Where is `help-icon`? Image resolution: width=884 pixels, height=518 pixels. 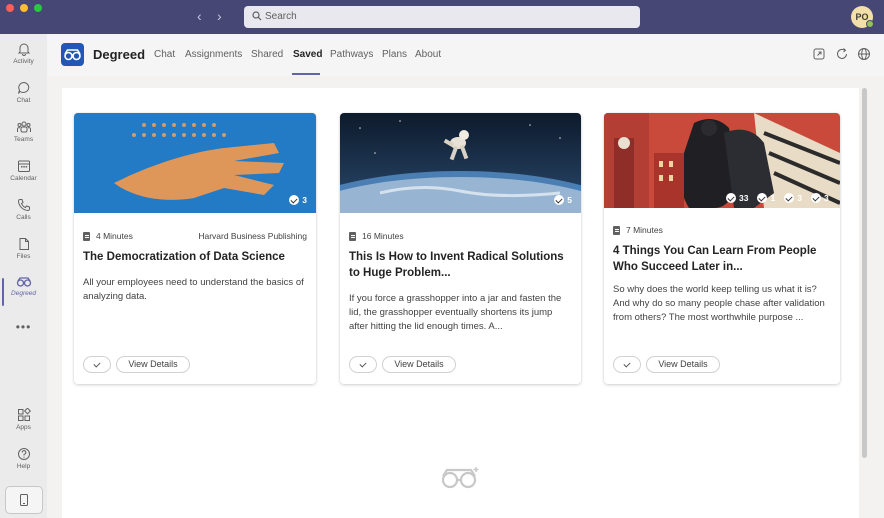 help-icon is located at coordinates (23, 454).